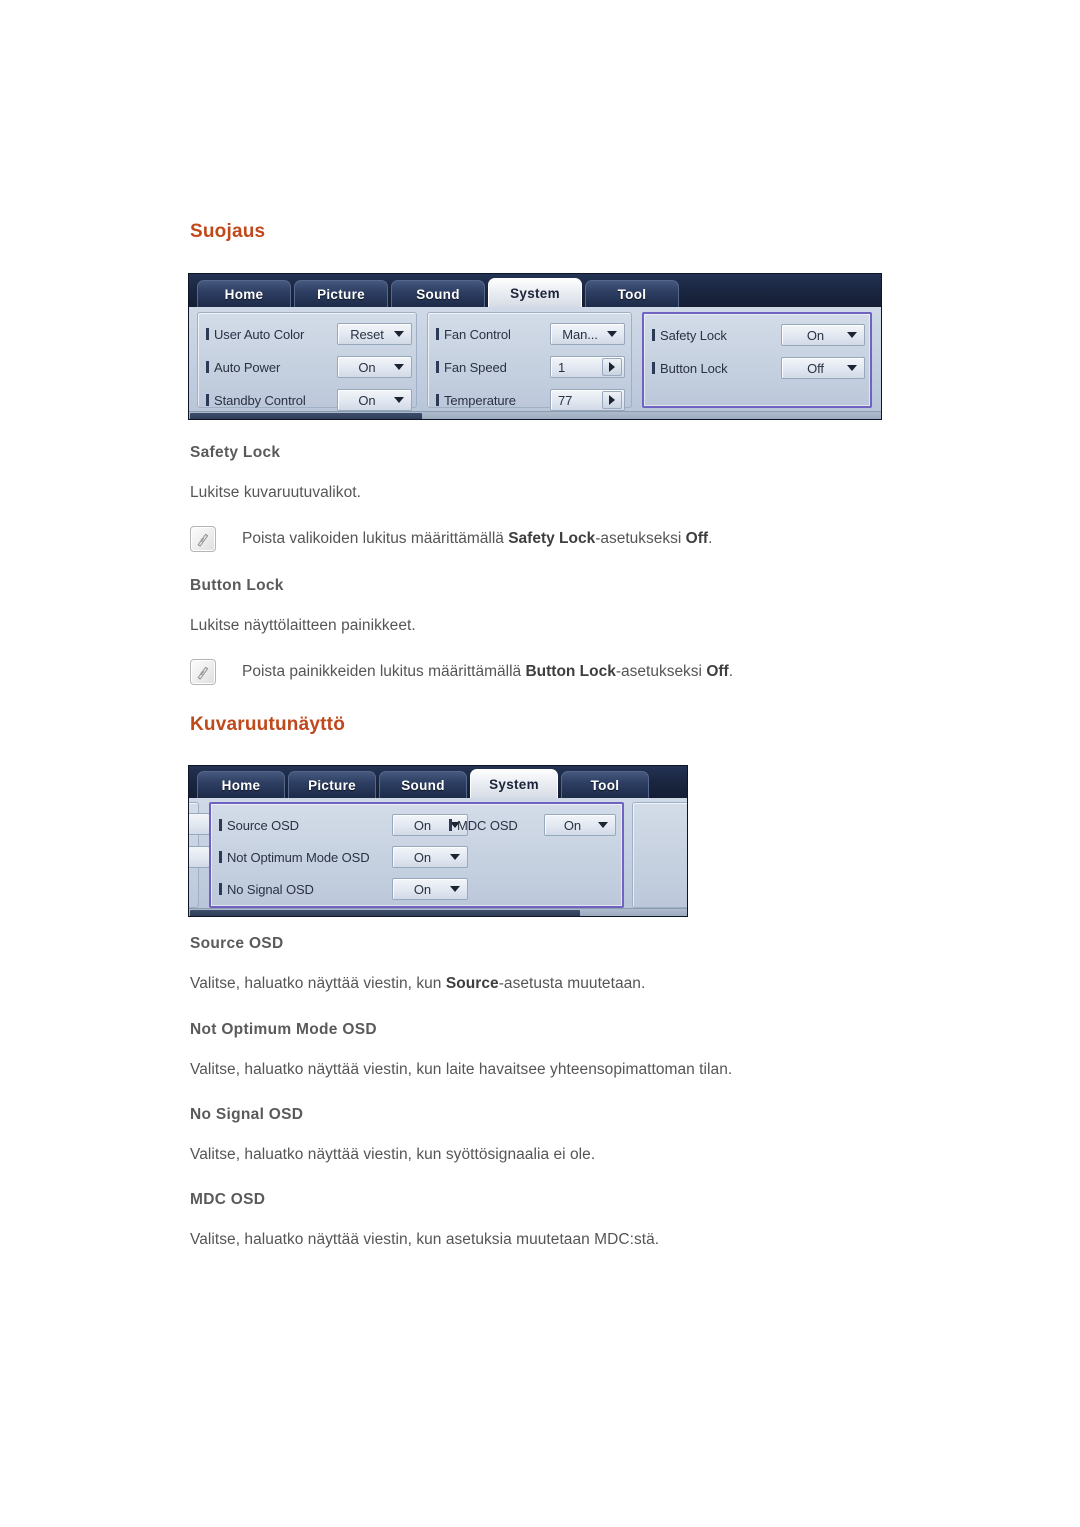  What do you see at coordinates (294, 857) in the screenshot?
I see `control-not-optimum-mode-osd: Not Optimum Mode OSD` at bounding box center [294, 857].